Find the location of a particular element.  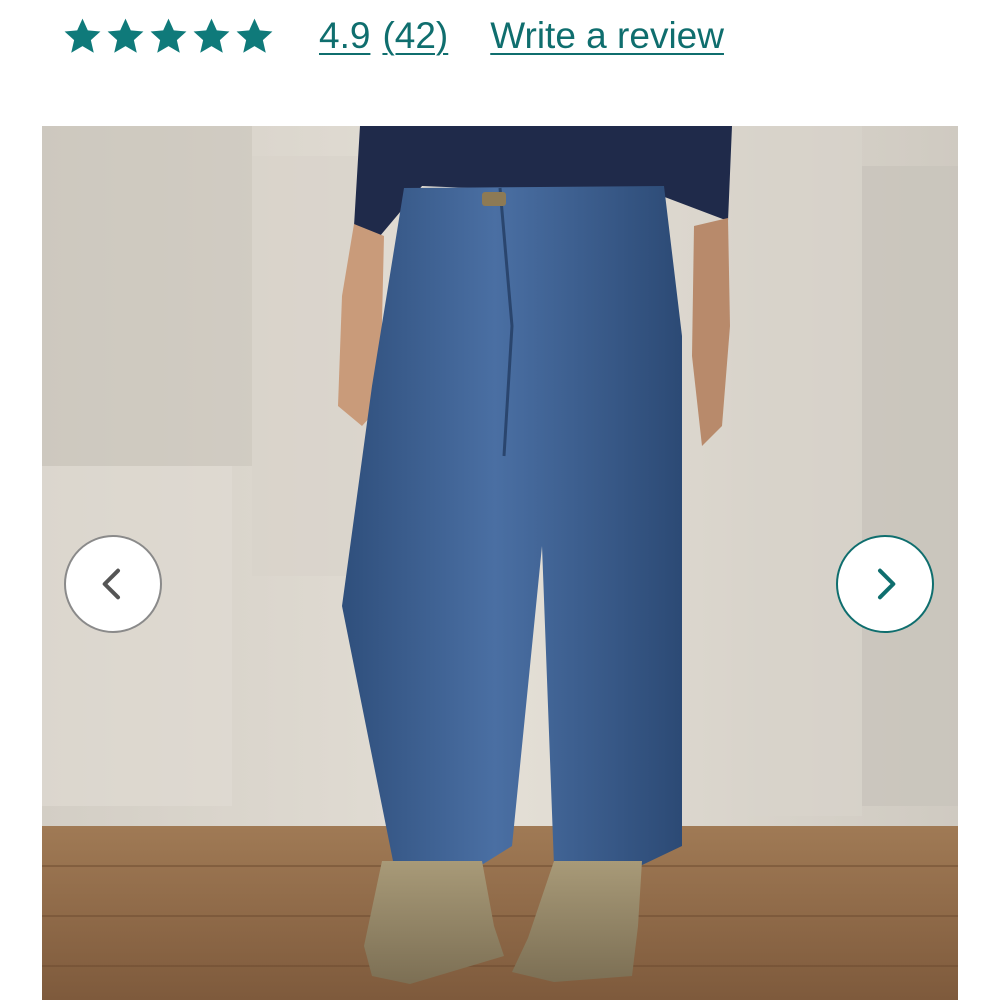

next-image-button is located at coordinates (885, 584).